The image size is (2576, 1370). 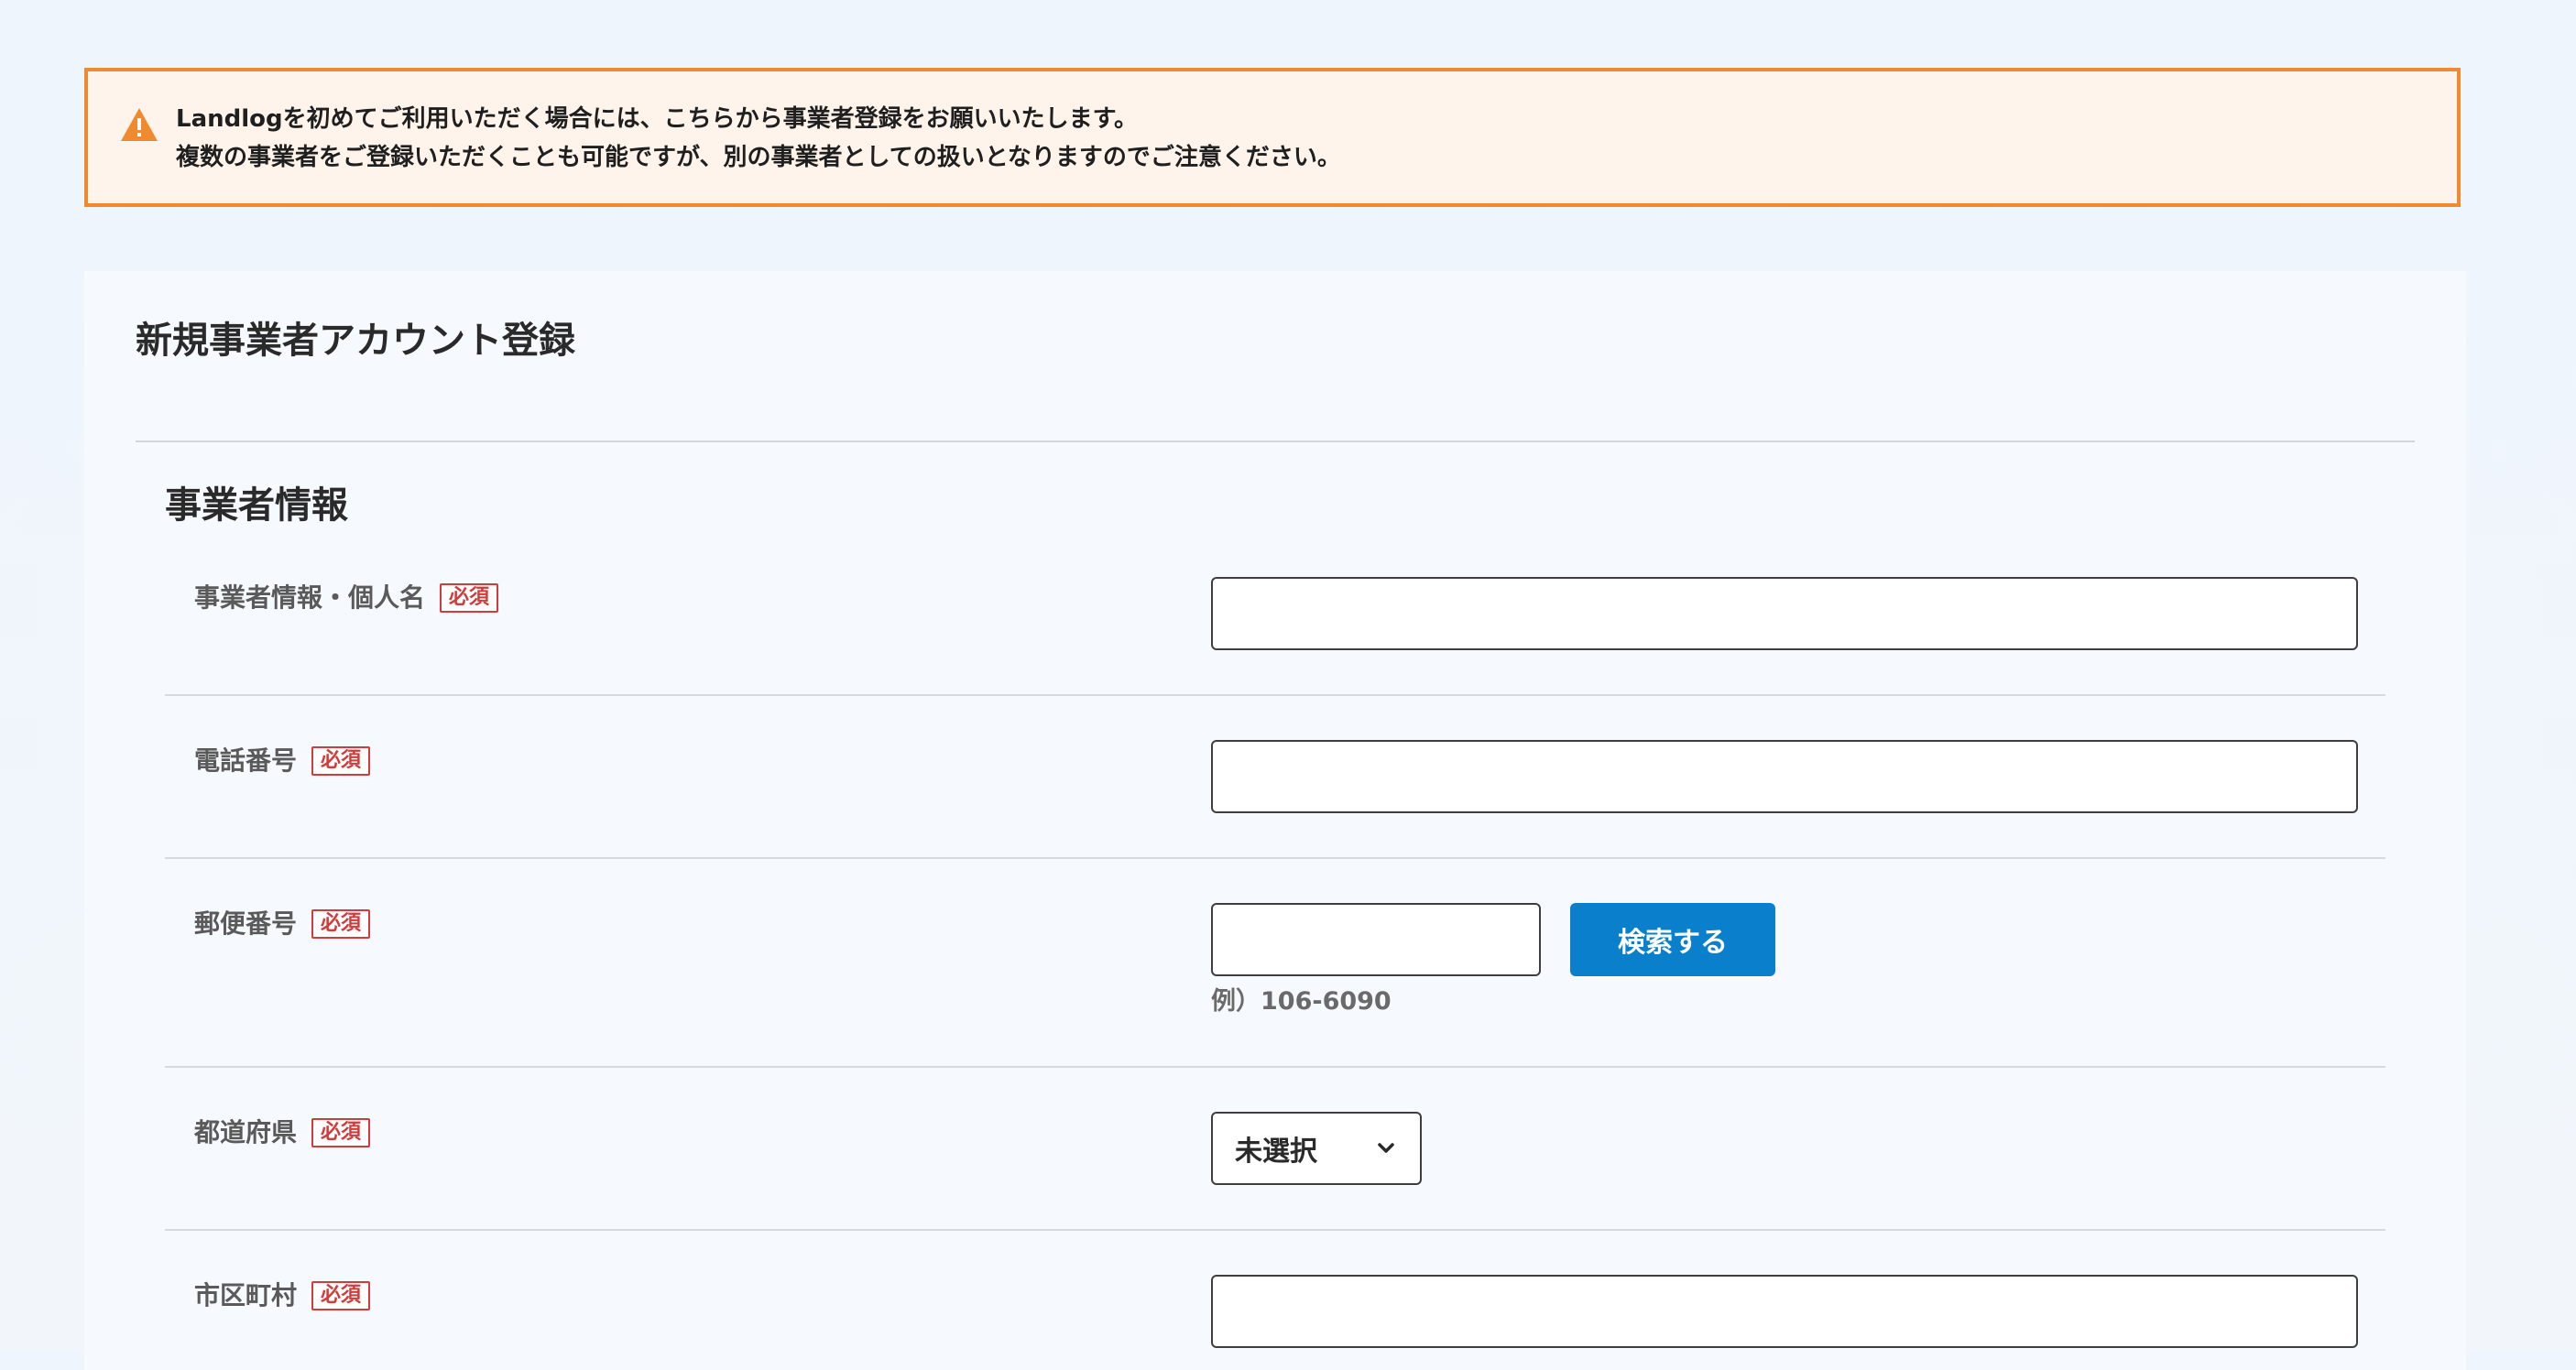 I want to click on prefecture-label: 都道府県 必須, so click(x=282, y=1132).